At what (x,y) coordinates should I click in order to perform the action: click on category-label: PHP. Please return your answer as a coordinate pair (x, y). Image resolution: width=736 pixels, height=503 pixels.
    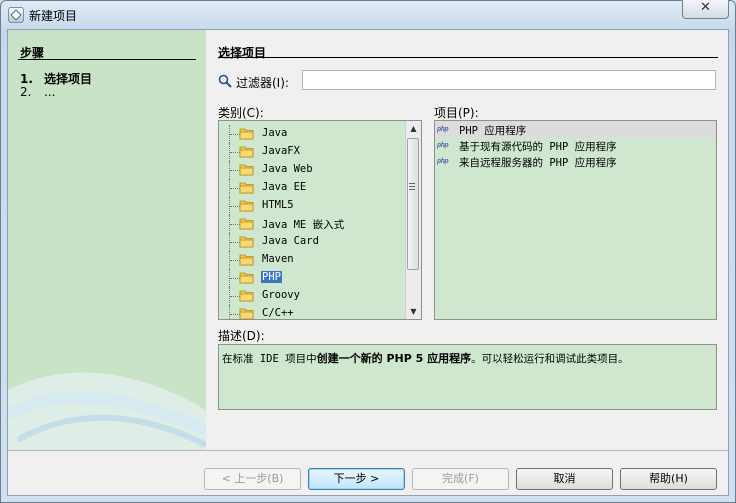
    Looking at the image, I should click on (271, 277).